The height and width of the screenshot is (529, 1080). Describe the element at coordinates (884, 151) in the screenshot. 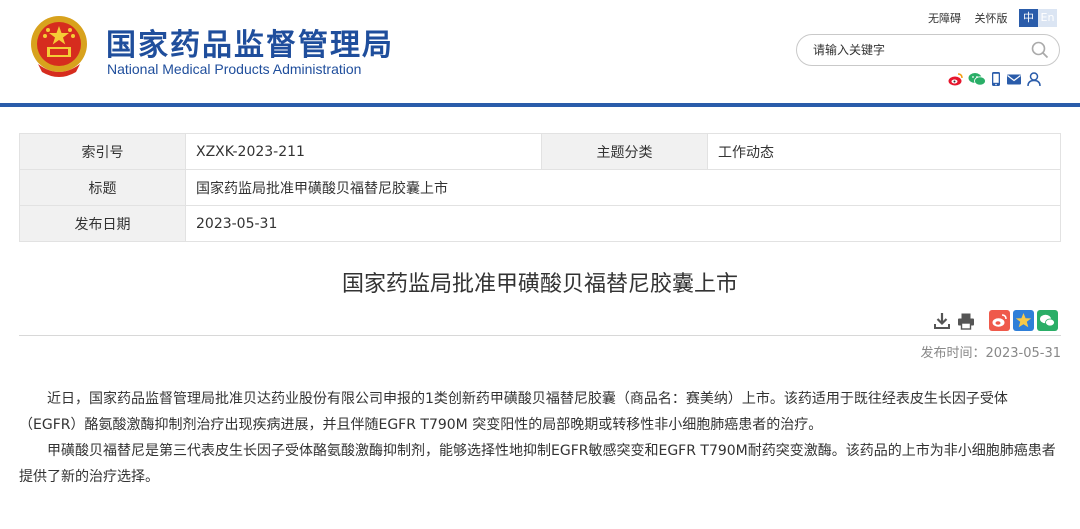

I see `category-value: 工作动态` at that location.